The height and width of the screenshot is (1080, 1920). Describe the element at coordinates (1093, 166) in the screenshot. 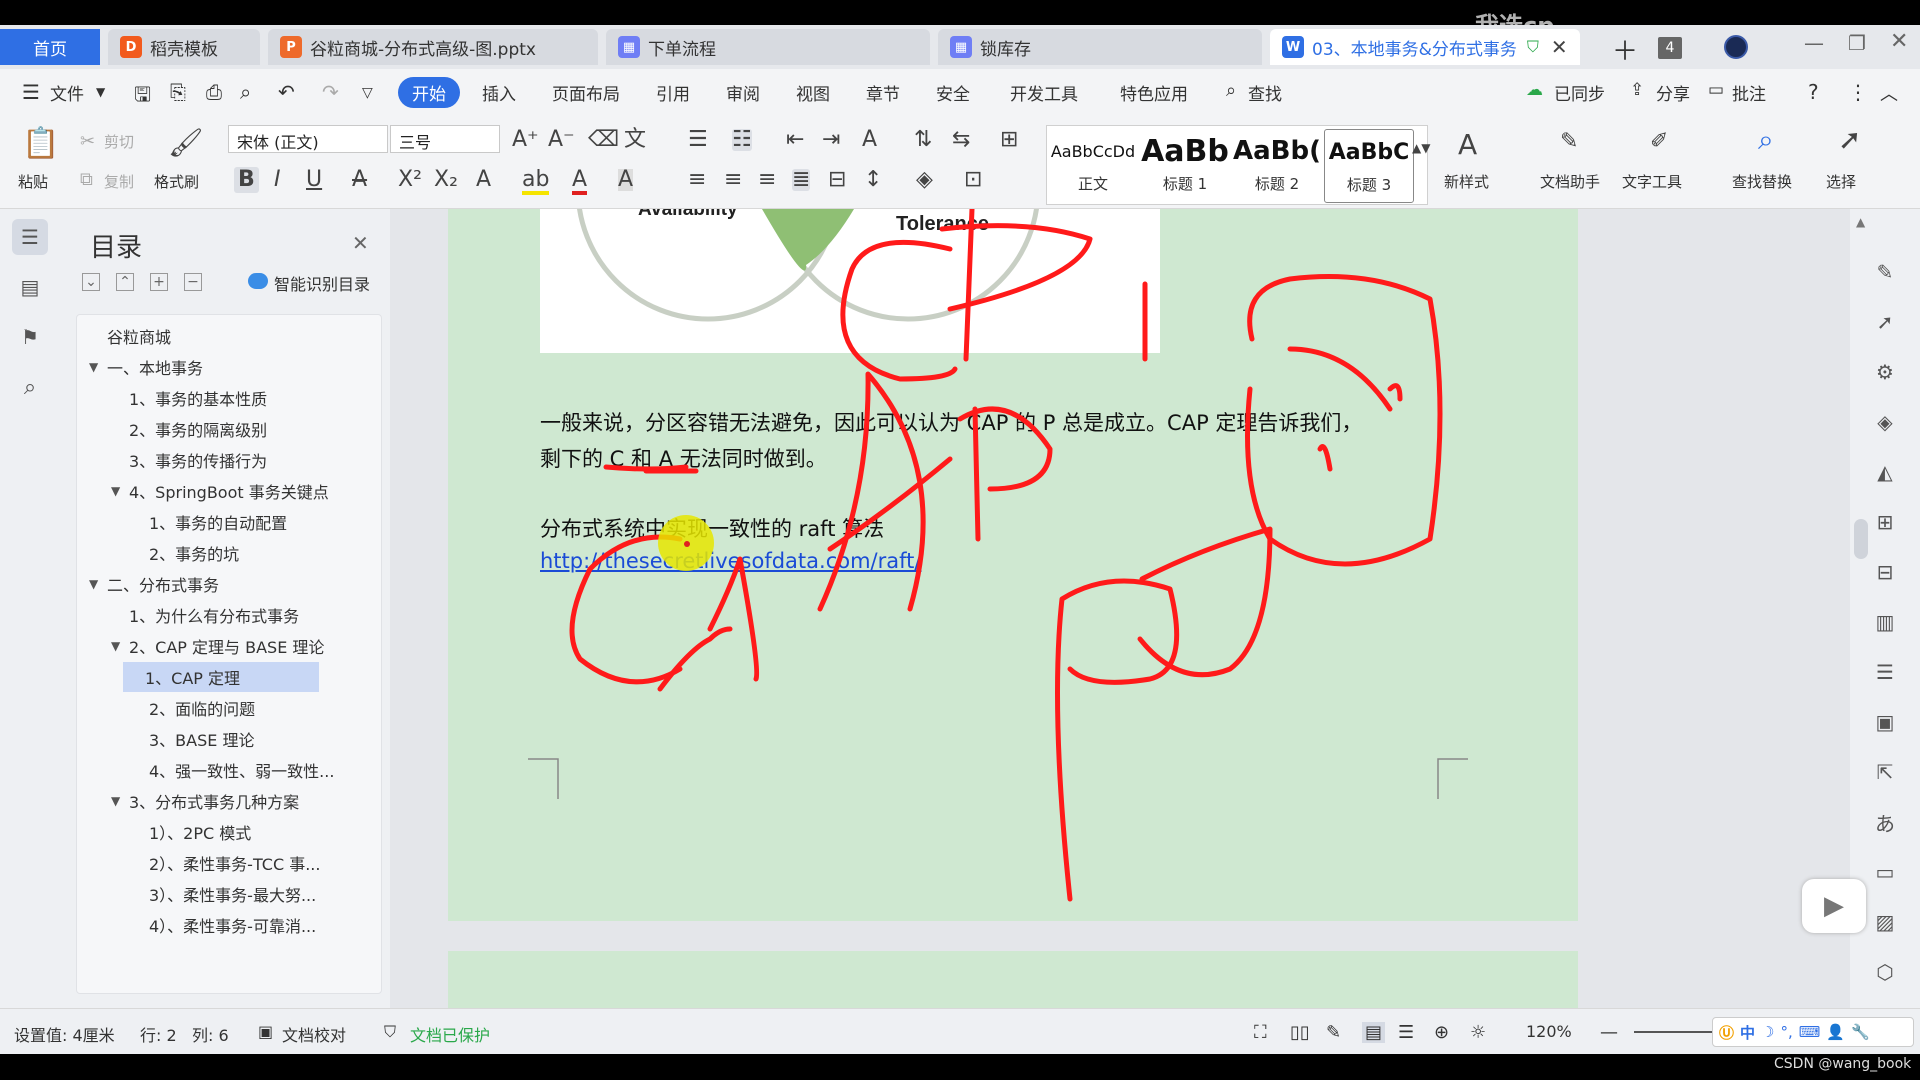

I see `style-normal: AaBbCcDd 正文` at that location.